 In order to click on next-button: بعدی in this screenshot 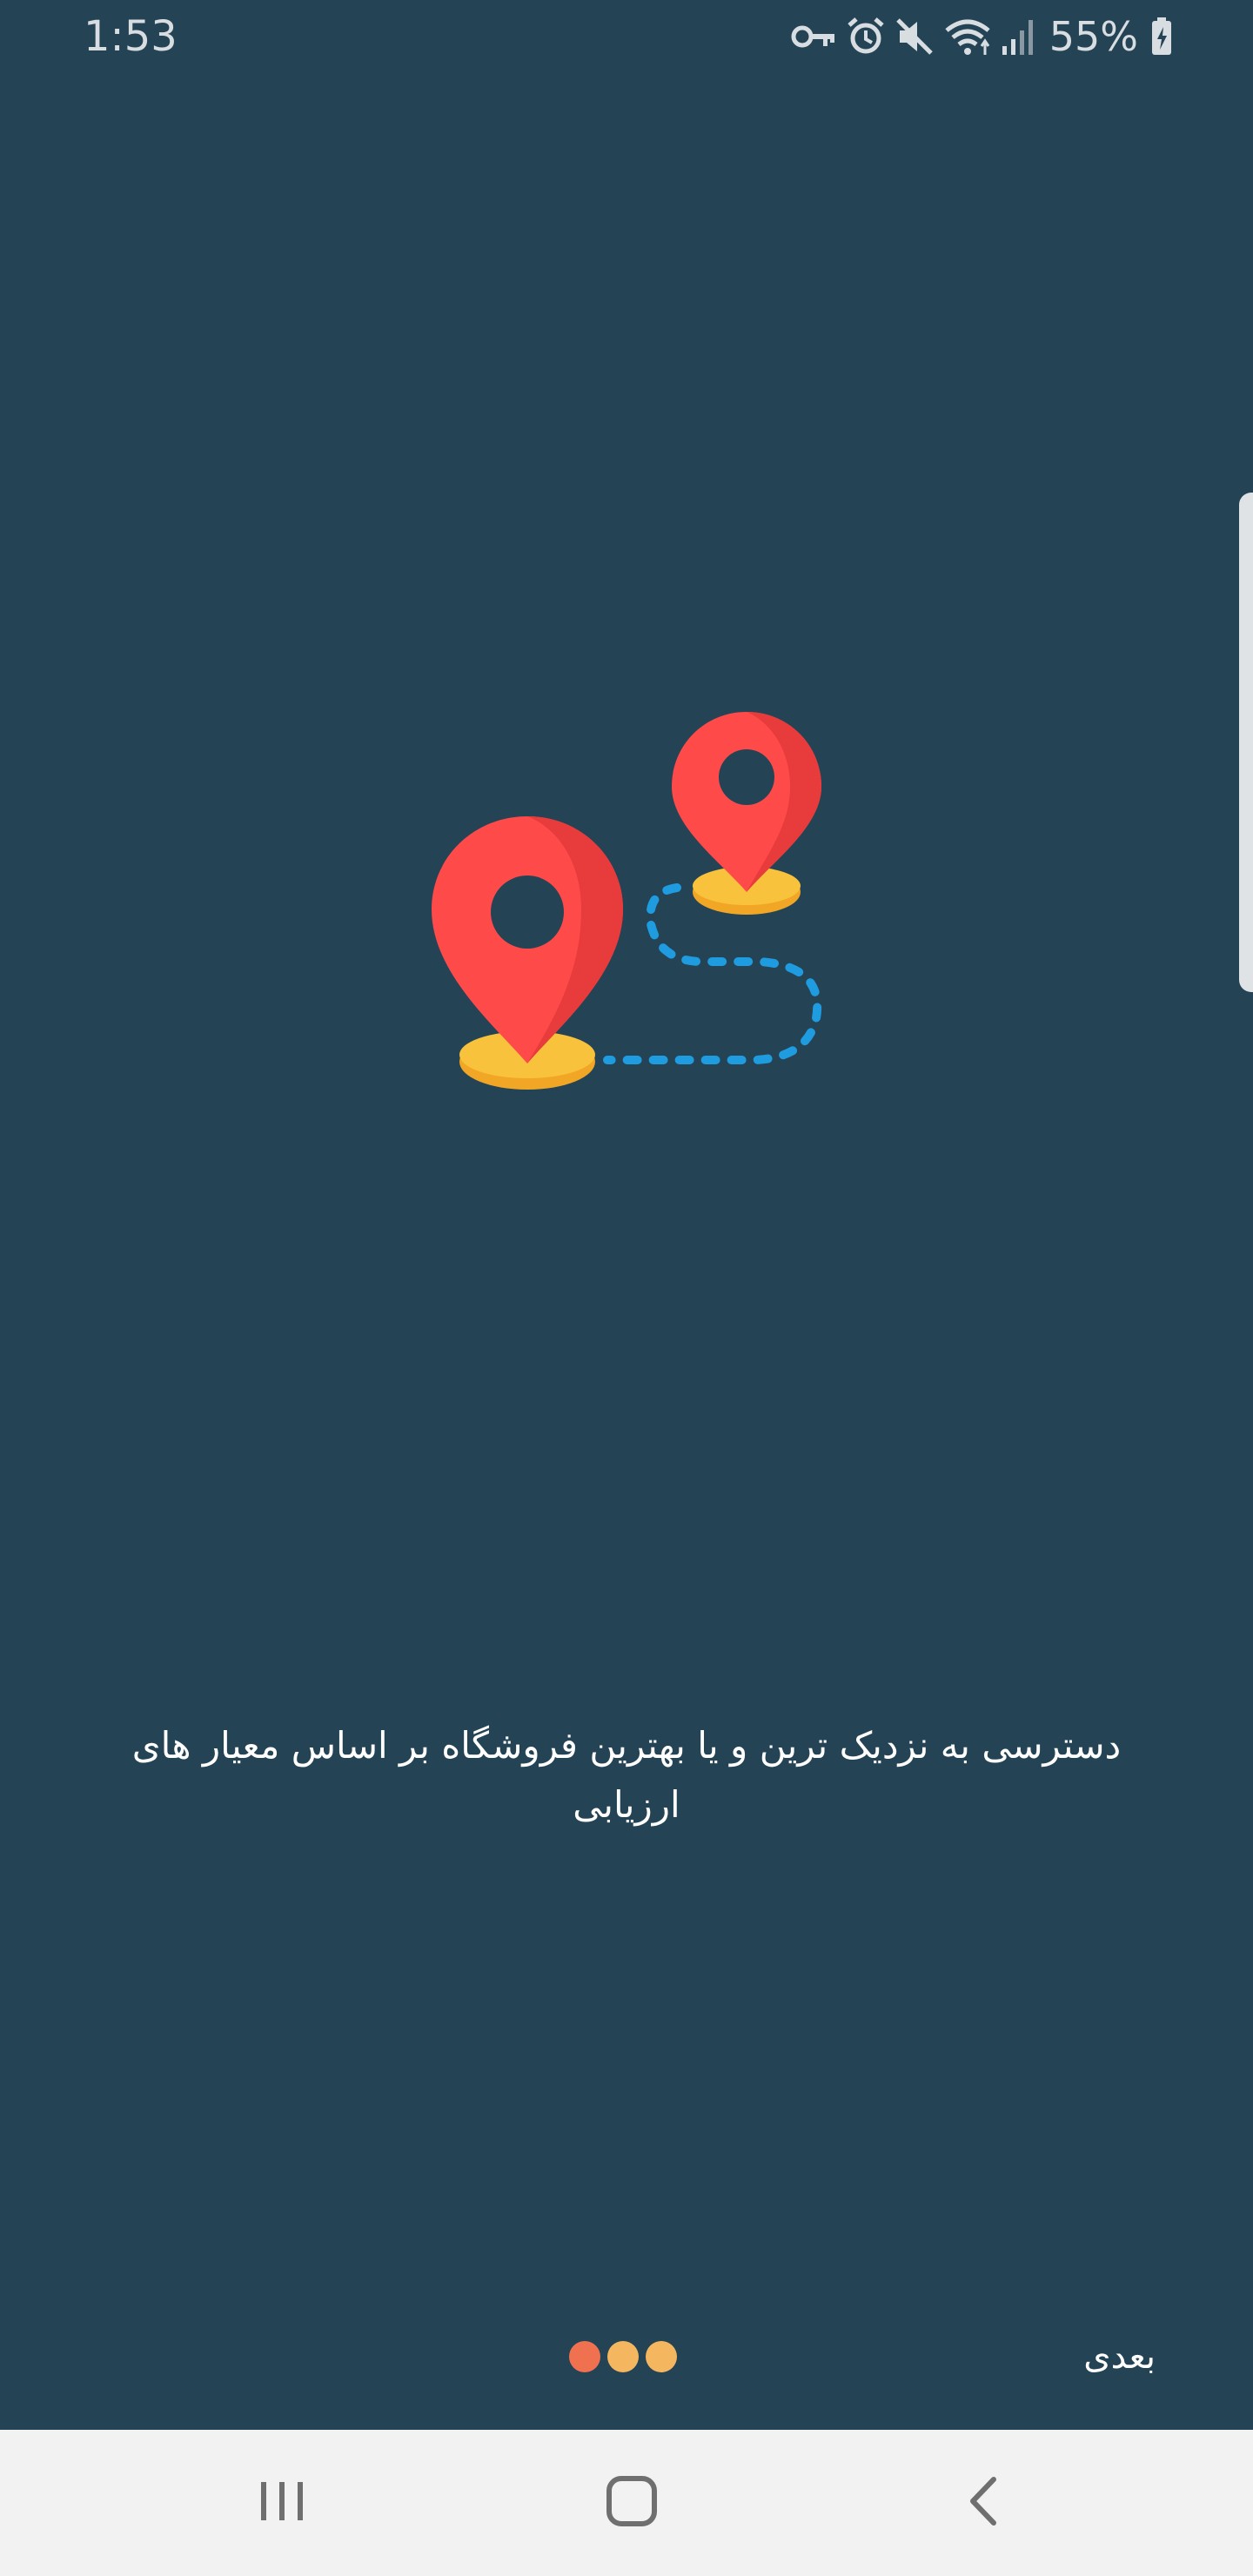, I will do `click(1119, 2356)`.